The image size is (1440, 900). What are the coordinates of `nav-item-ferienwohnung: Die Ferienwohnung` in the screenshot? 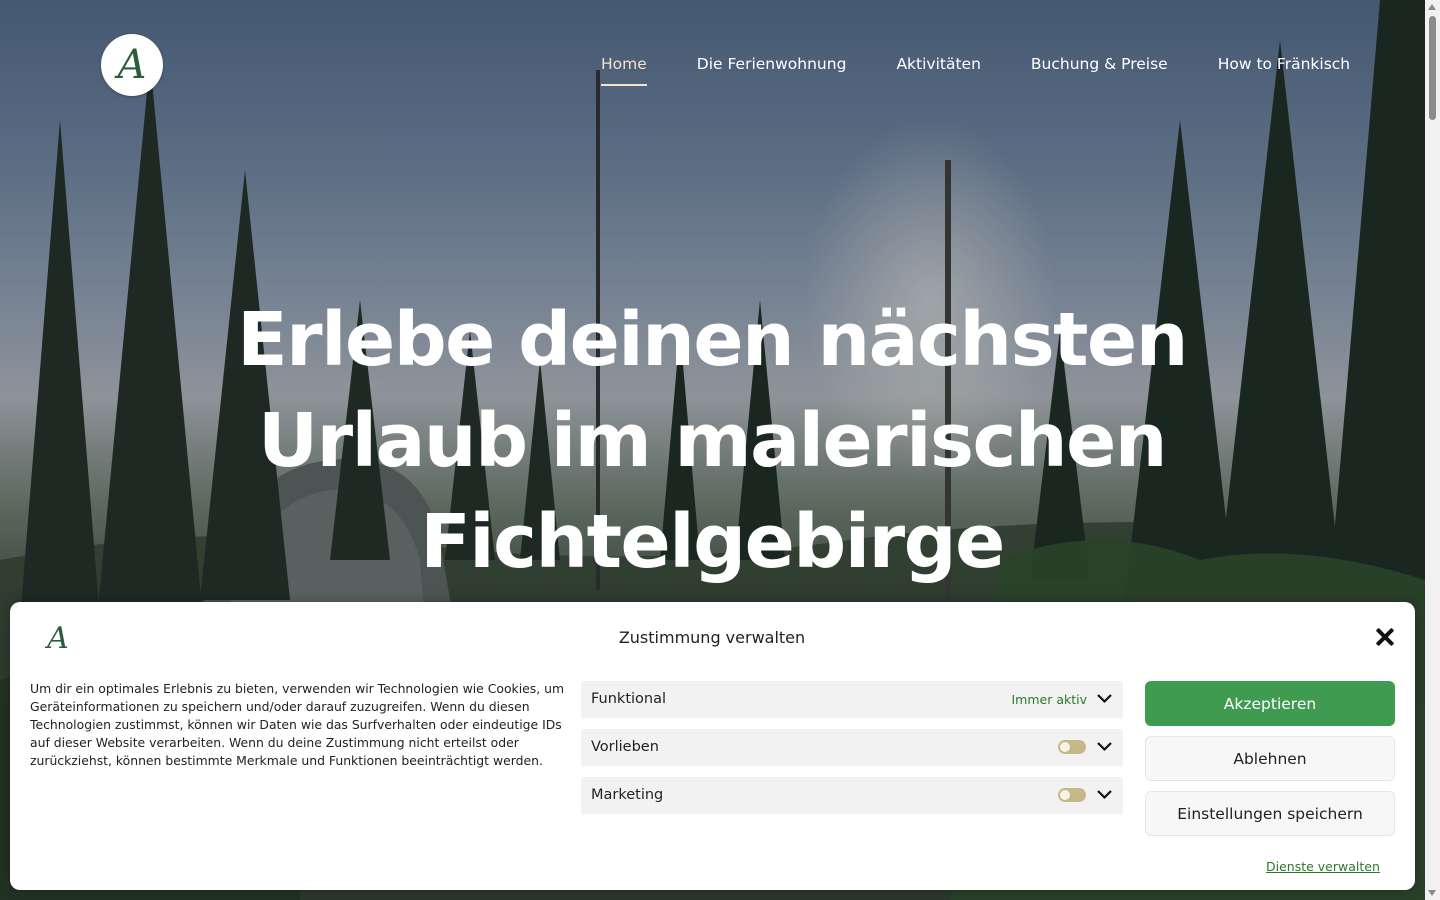 It's located at (772, 70).